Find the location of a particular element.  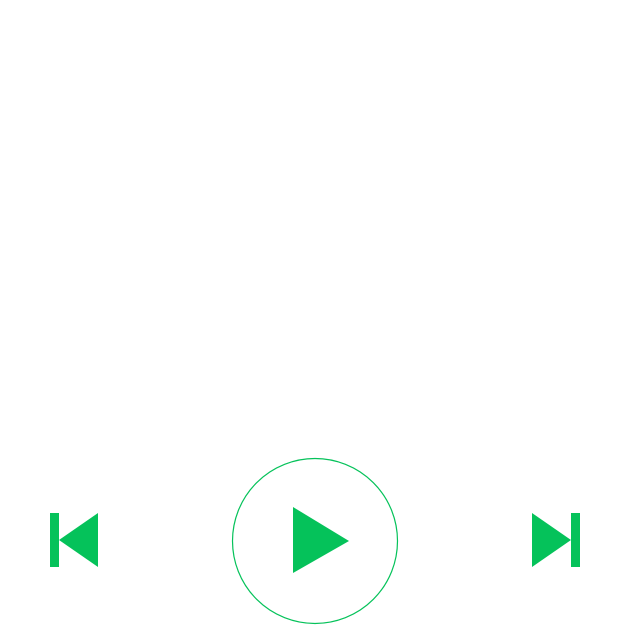

skip-previous-icon is located at coordinates (74, 540).